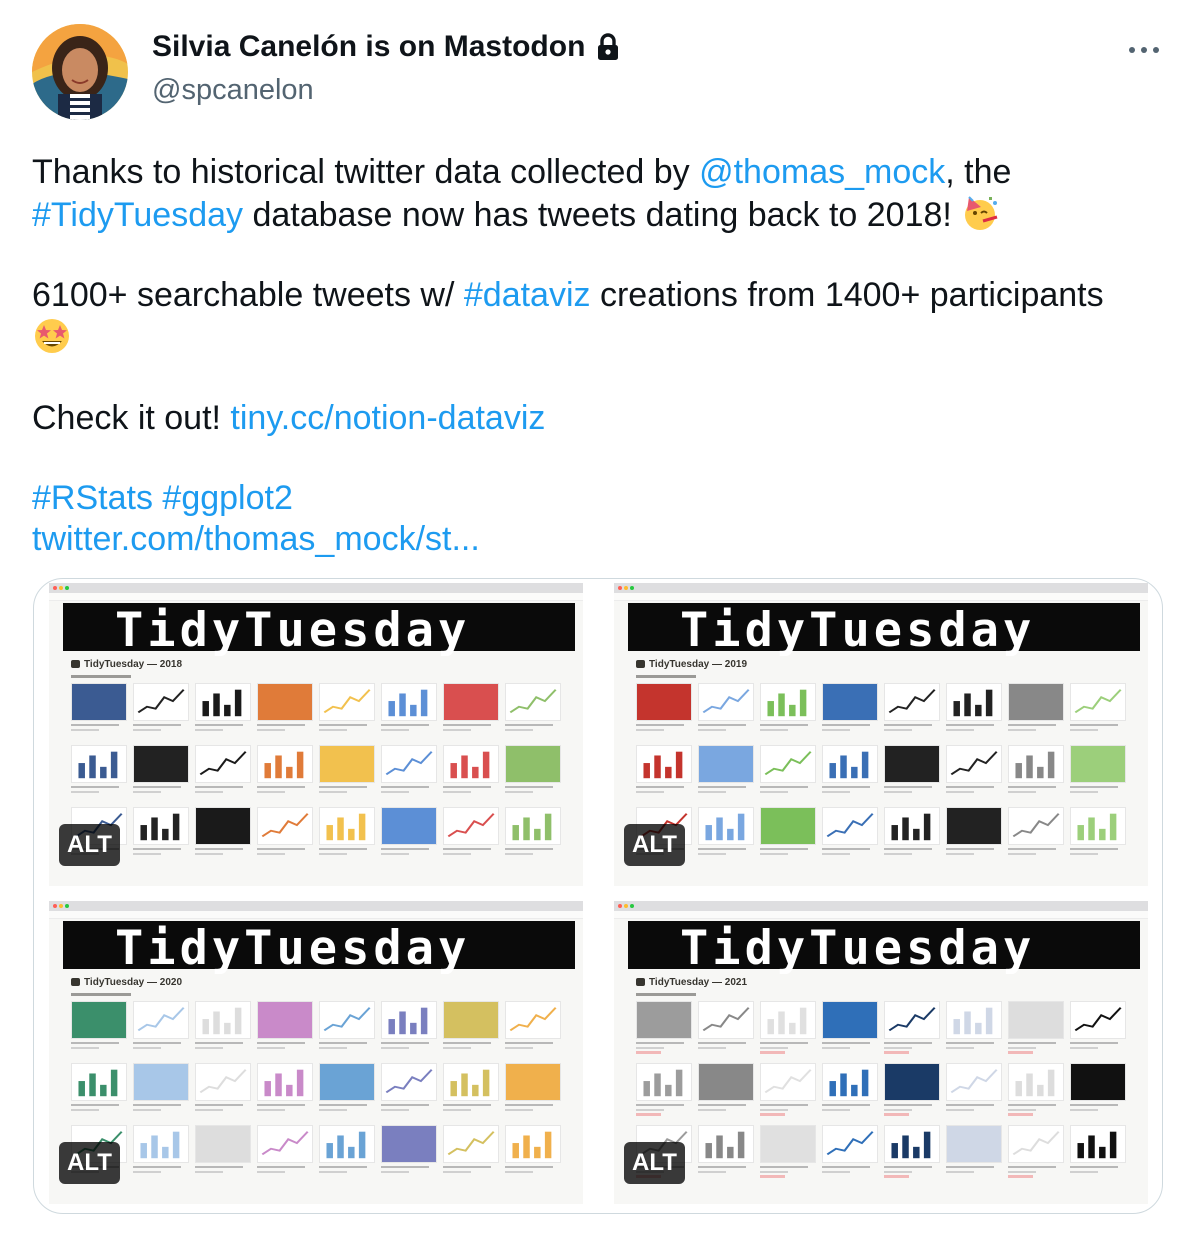 The image size is (1196, 1240). What do you see at coordinates (387, 418) in the screenshot?
I see `external-link: tiny.cc/notion-dataviz` at bounding box center [387, 418].